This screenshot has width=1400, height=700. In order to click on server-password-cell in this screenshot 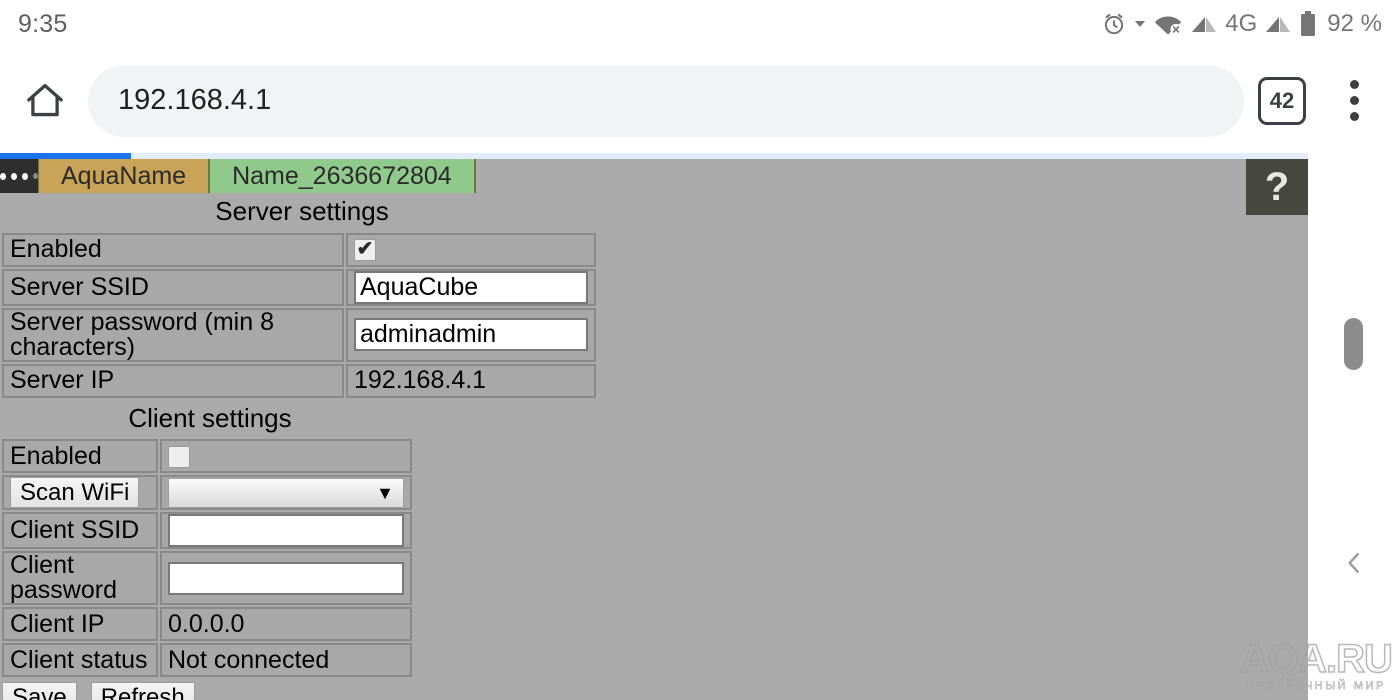, I will do `click(471, 334)`.